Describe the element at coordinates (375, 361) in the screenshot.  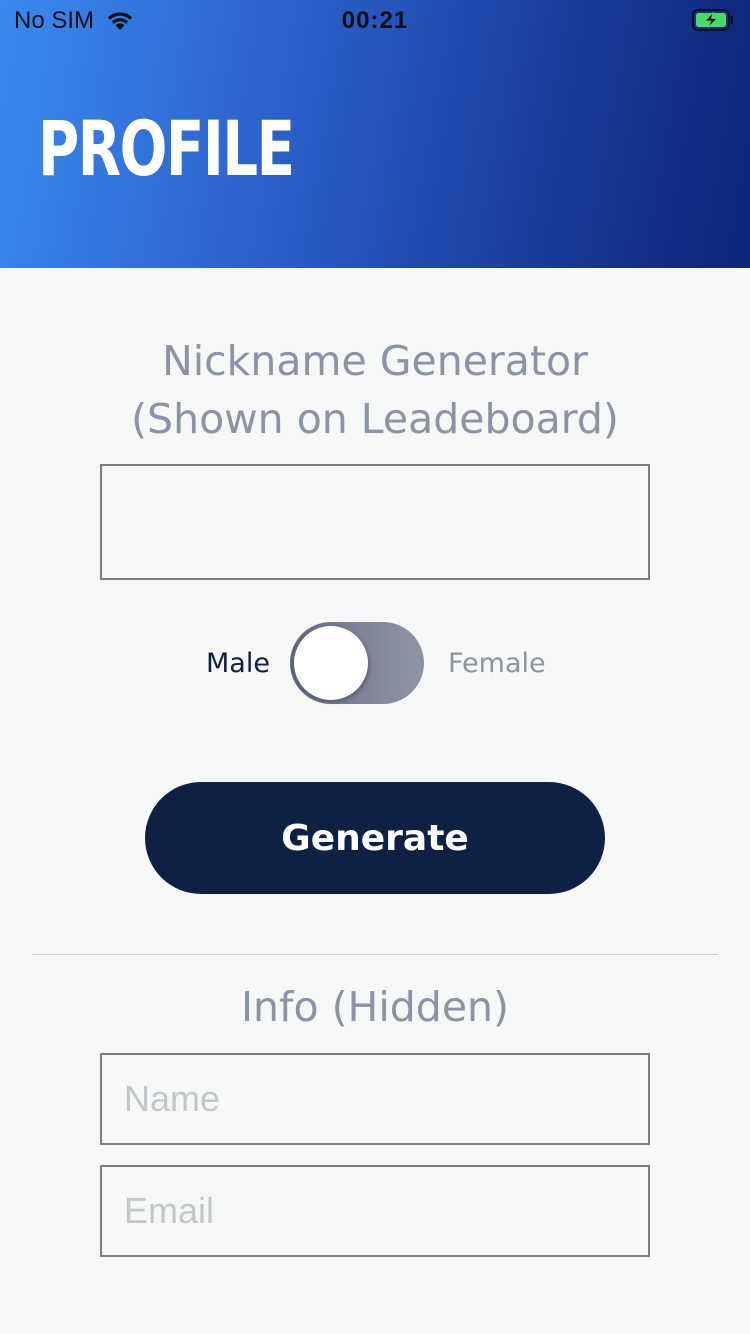
I see `nickname-title-line1: Nickname Generator` at that location.